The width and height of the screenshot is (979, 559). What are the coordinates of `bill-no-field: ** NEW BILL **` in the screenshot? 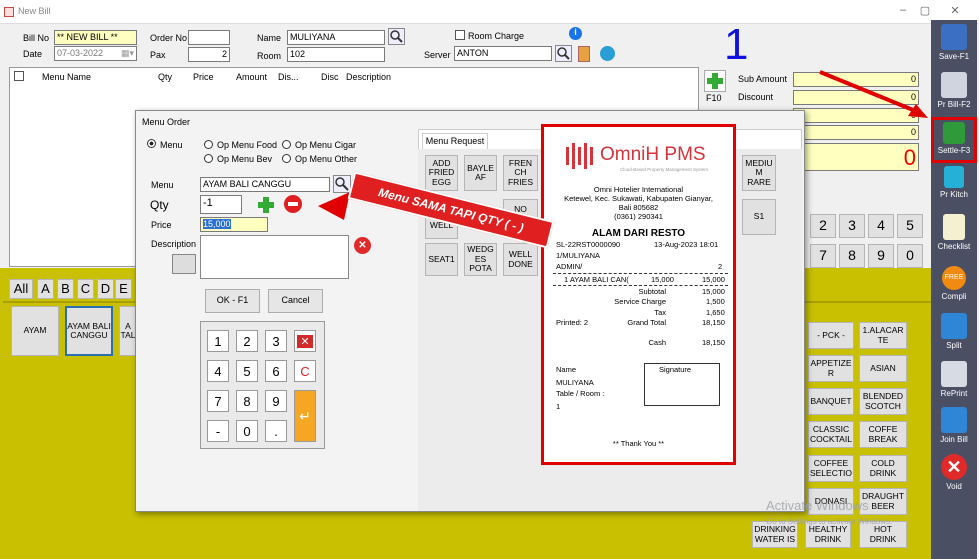 It's located at (95, 37).